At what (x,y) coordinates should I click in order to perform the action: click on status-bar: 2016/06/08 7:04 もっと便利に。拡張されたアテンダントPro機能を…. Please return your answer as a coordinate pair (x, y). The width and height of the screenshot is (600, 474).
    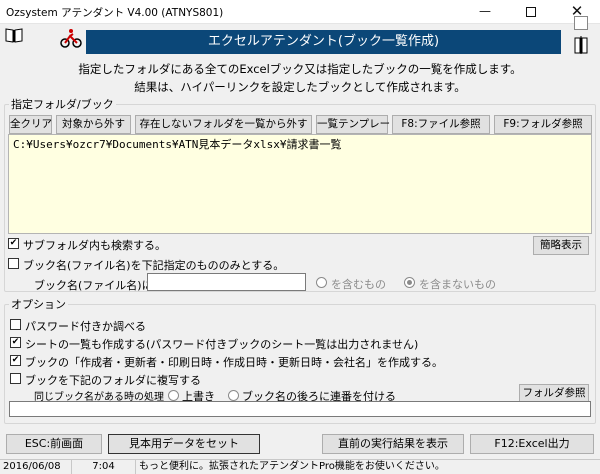
    Looking at the image, I should click on (300, 466).